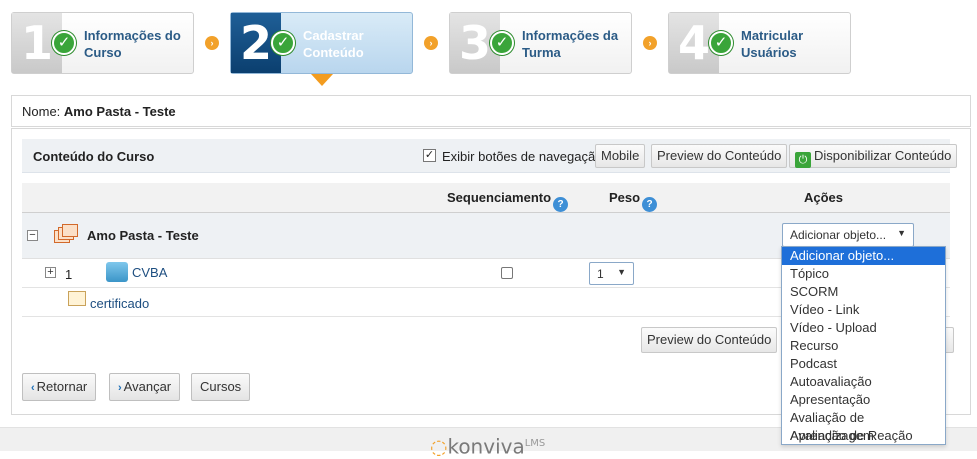  What do you see at coordinates (863, 400) in the screenshot?
I see `dropdown-option: Apresentação` at bounding box center [863, 400].